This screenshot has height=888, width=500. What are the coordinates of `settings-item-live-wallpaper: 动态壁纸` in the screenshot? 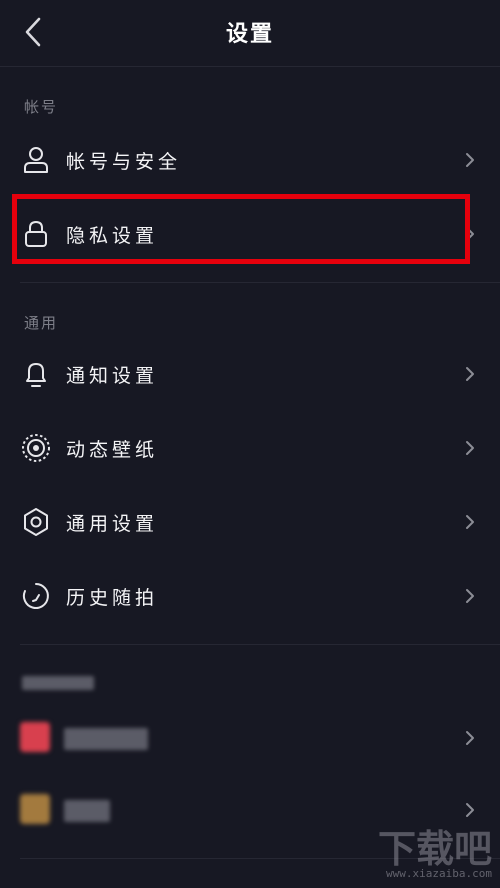 It's located at (250, 448).